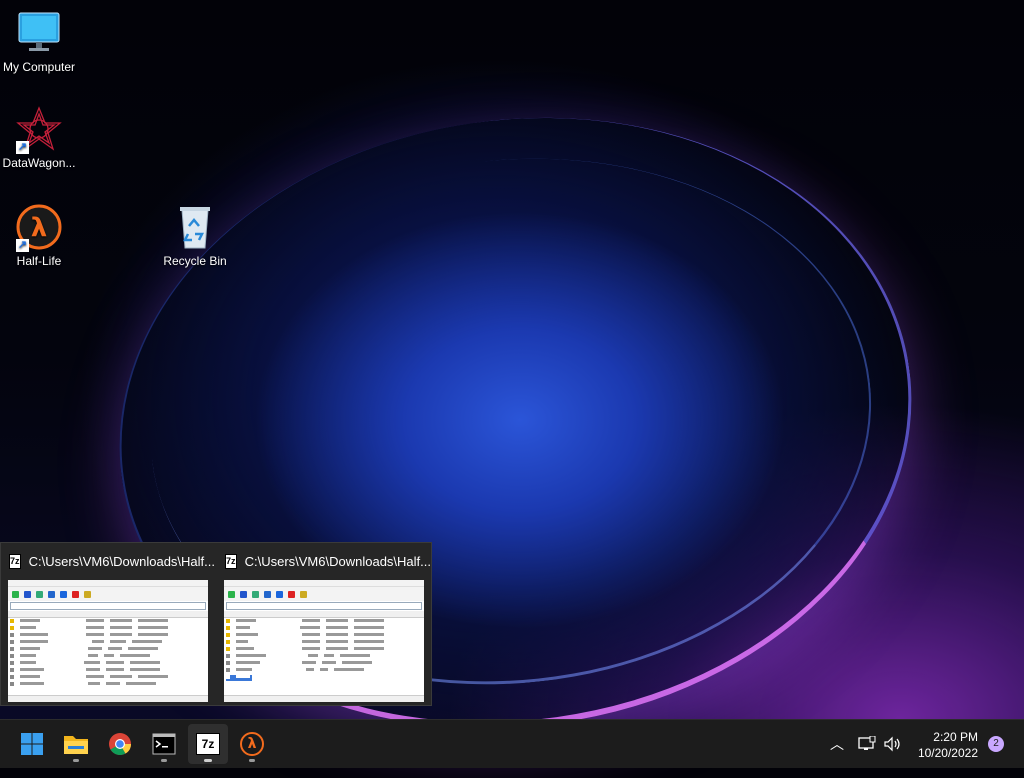 The width and height of the screenshot is (1024, 778). Describe the element at coordinates (996, 744) in the screenshot. I see `notification-badge: 2` at that location.